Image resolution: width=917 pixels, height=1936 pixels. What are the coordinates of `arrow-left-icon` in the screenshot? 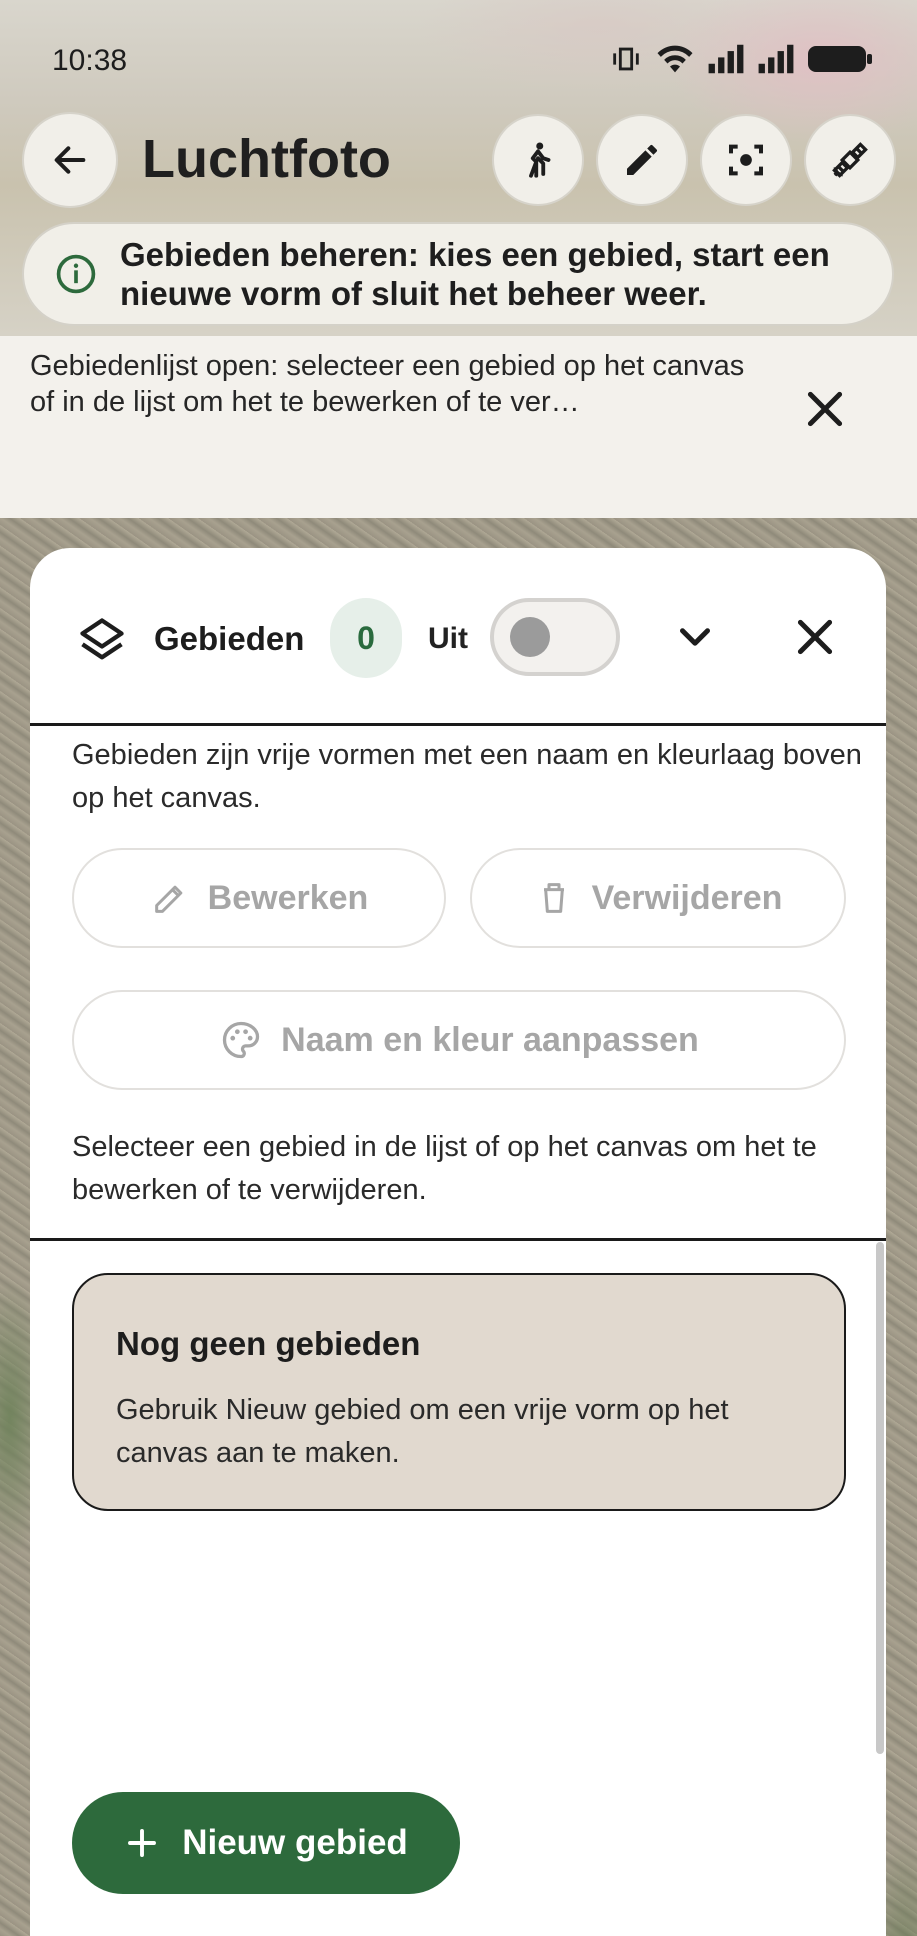 It's located at (70, 160).